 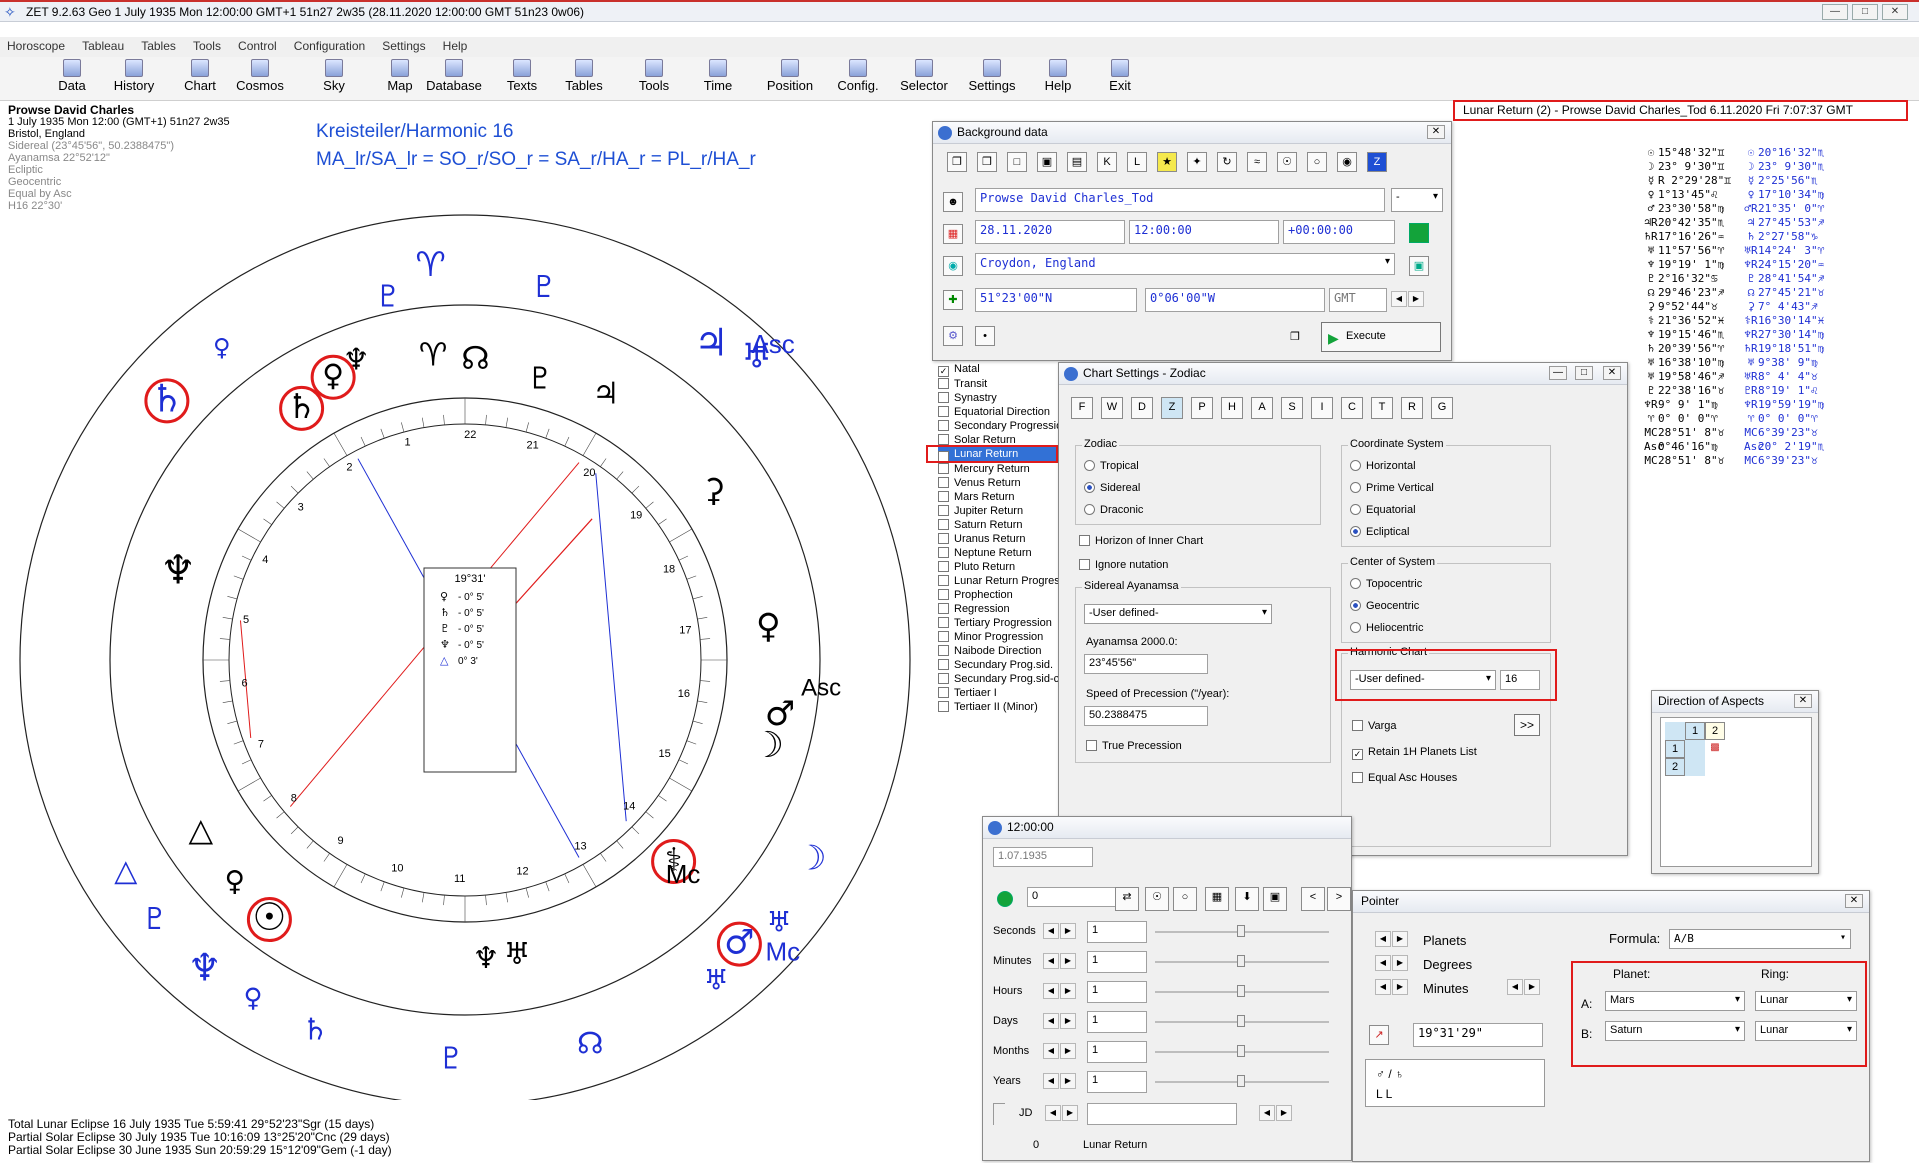 What do you see at coordinates (790, 79) in the screenshot?
I see `toolbar-position-button: Position` at bounding box center [790, 79].